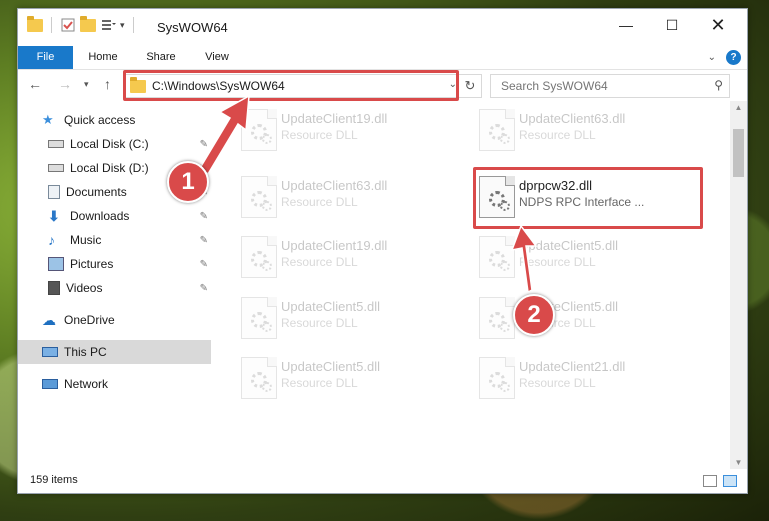 The height and width of the screenshot is (521, 769). Describe the element at coordinates (161, 57) in the screenshot. I see `tab-share: Share` at that location.